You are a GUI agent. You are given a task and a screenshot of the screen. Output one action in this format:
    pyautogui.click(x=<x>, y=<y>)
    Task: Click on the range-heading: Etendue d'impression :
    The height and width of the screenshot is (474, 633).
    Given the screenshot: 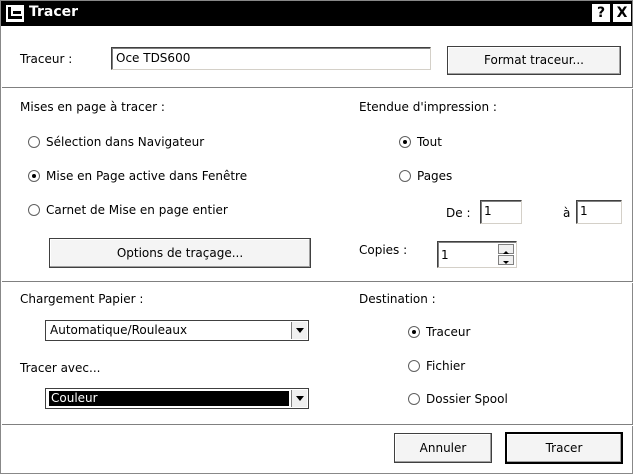 What is the action you would take?
    pyautogui.click(x=428, y=107)
    